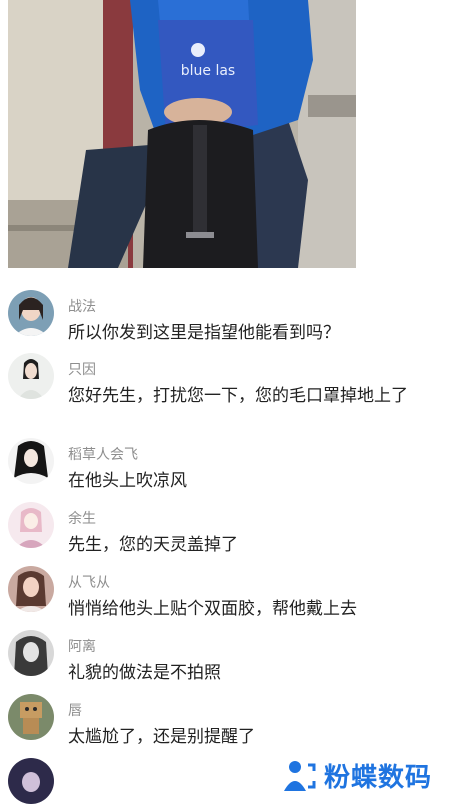 This screenshot has width=450, height=804. I want to click on watermark-text: 粉蝶数码, so click(377, 778).